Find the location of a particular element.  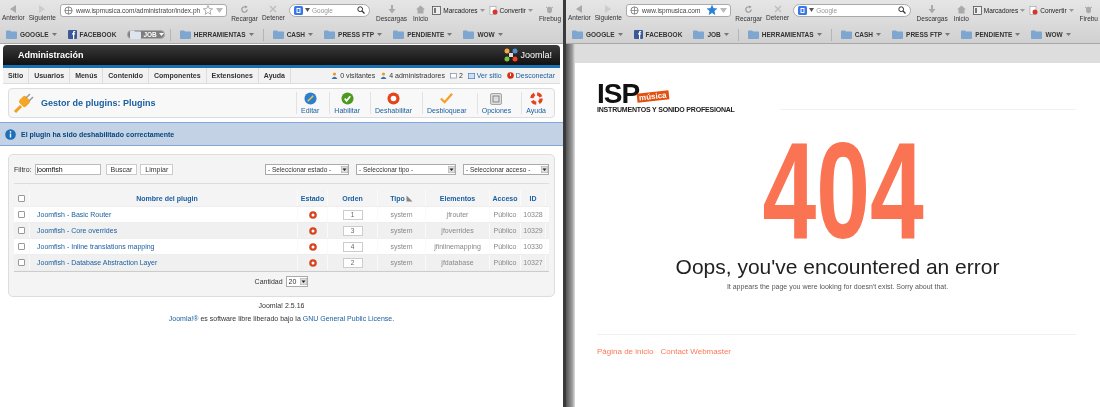

admin-title: Administración is located at coordinates (51, 55).